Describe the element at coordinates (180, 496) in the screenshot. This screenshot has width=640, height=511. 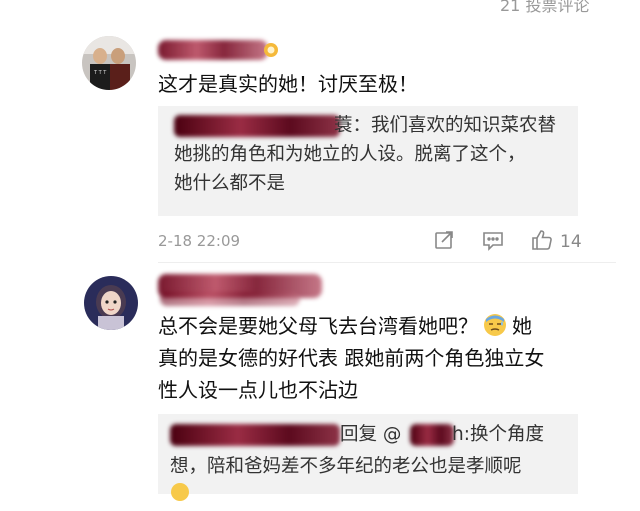
I see `smile-emoji-icon` at that location.